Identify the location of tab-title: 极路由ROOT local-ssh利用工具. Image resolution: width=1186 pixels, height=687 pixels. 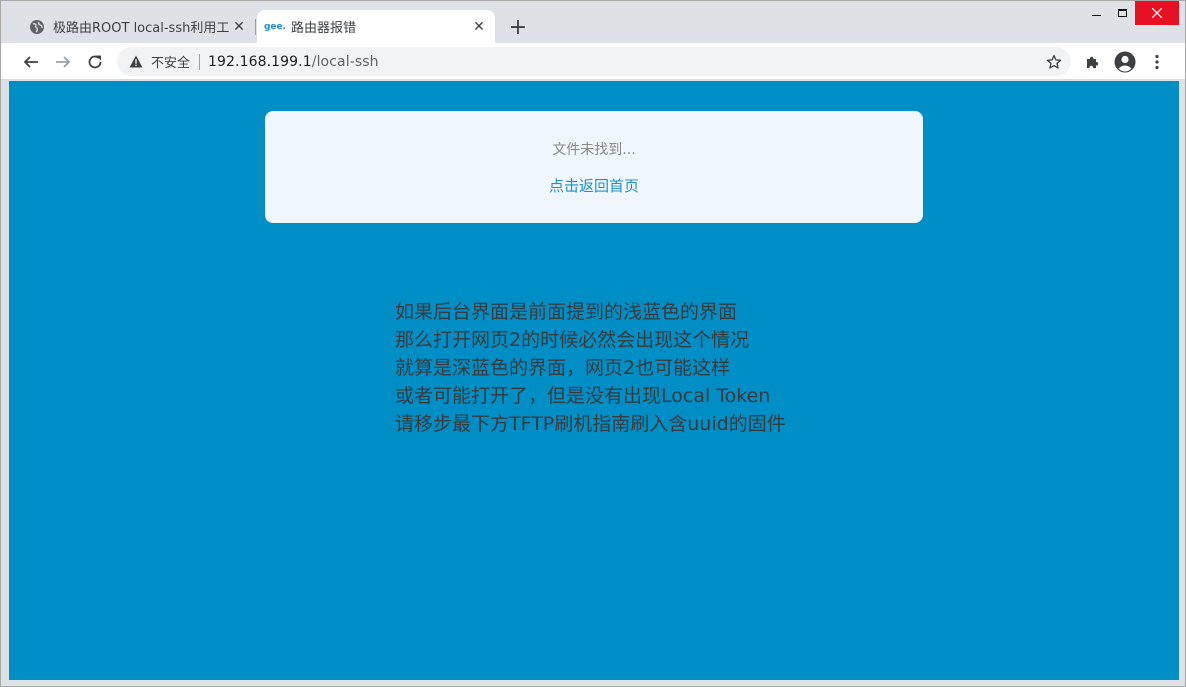
(141, 28).